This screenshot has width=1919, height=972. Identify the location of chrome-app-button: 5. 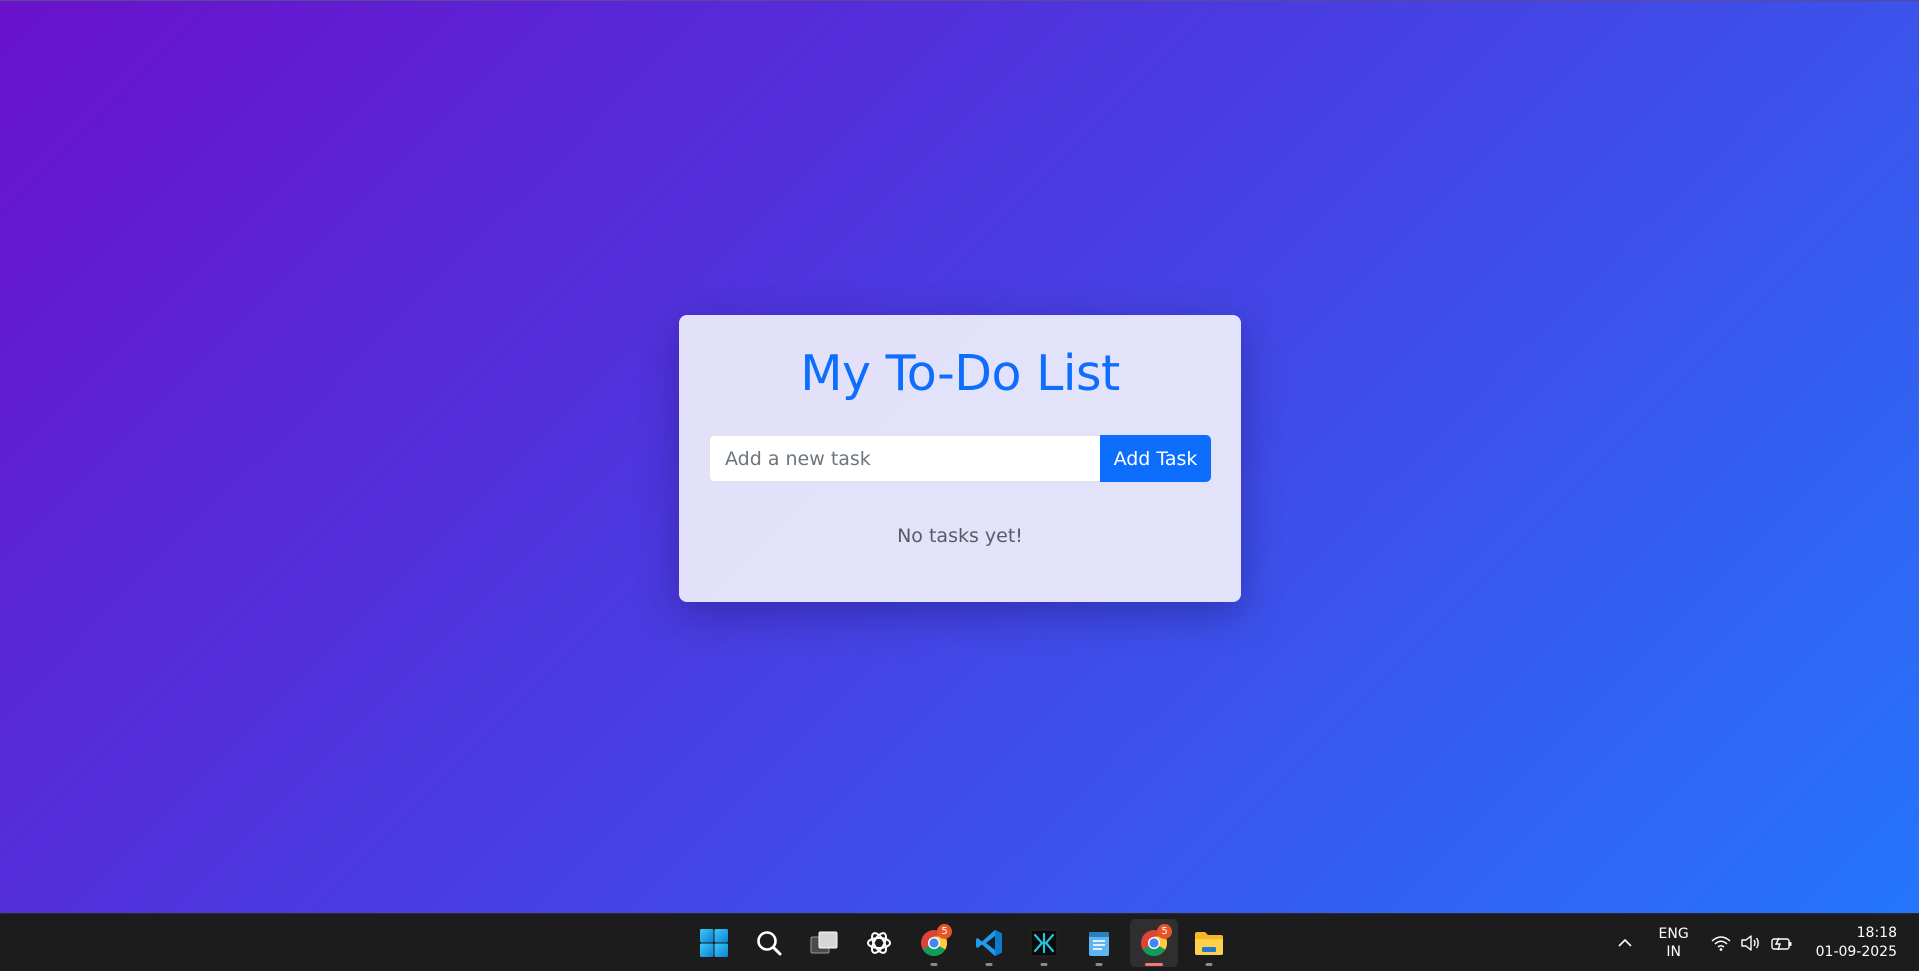
(934, 943).